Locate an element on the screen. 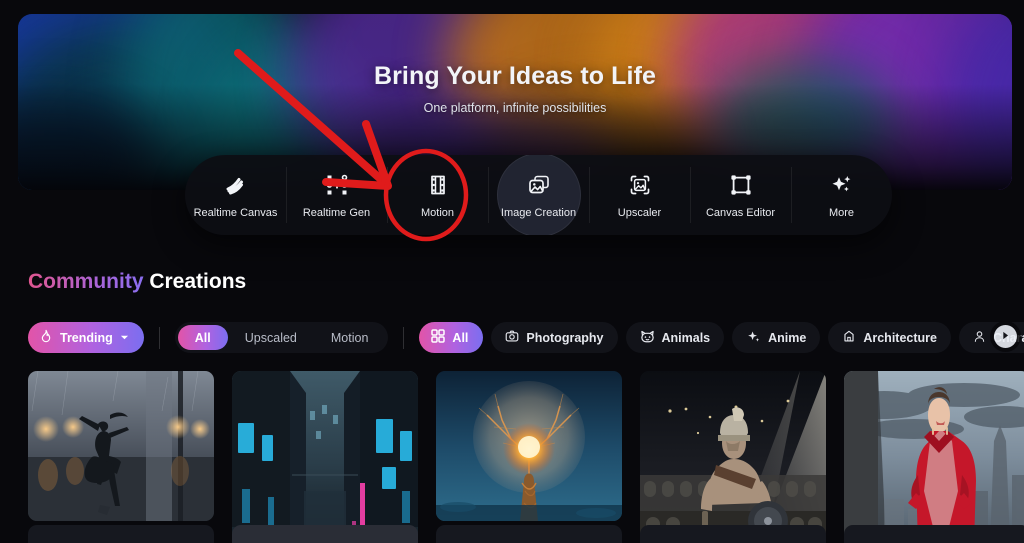 The image size is (1024, 543). tool-more: More is located at coordinates (841, 195).